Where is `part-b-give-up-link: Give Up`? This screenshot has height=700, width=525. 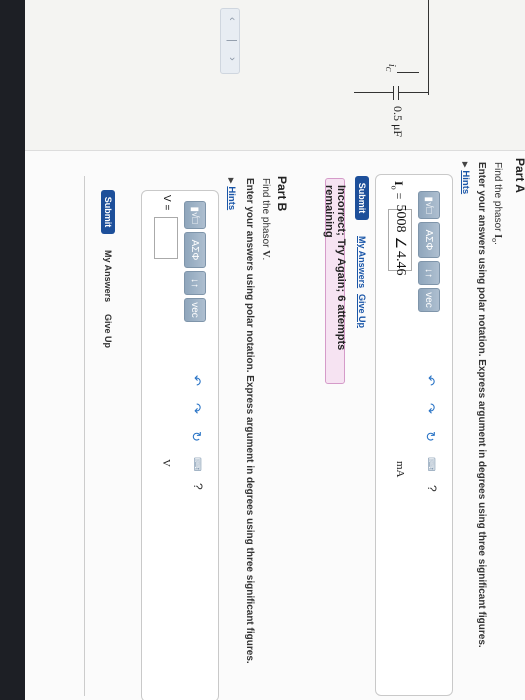 part-b-give-up-link: Give Up is located at coordinates (108, 331).